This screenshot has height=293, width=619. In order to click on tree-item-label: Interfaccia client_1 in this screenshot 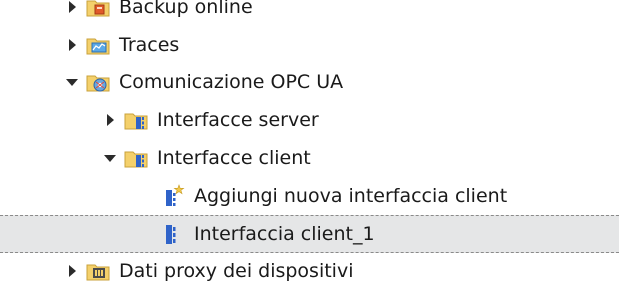, I will do `click(284, 233)`.